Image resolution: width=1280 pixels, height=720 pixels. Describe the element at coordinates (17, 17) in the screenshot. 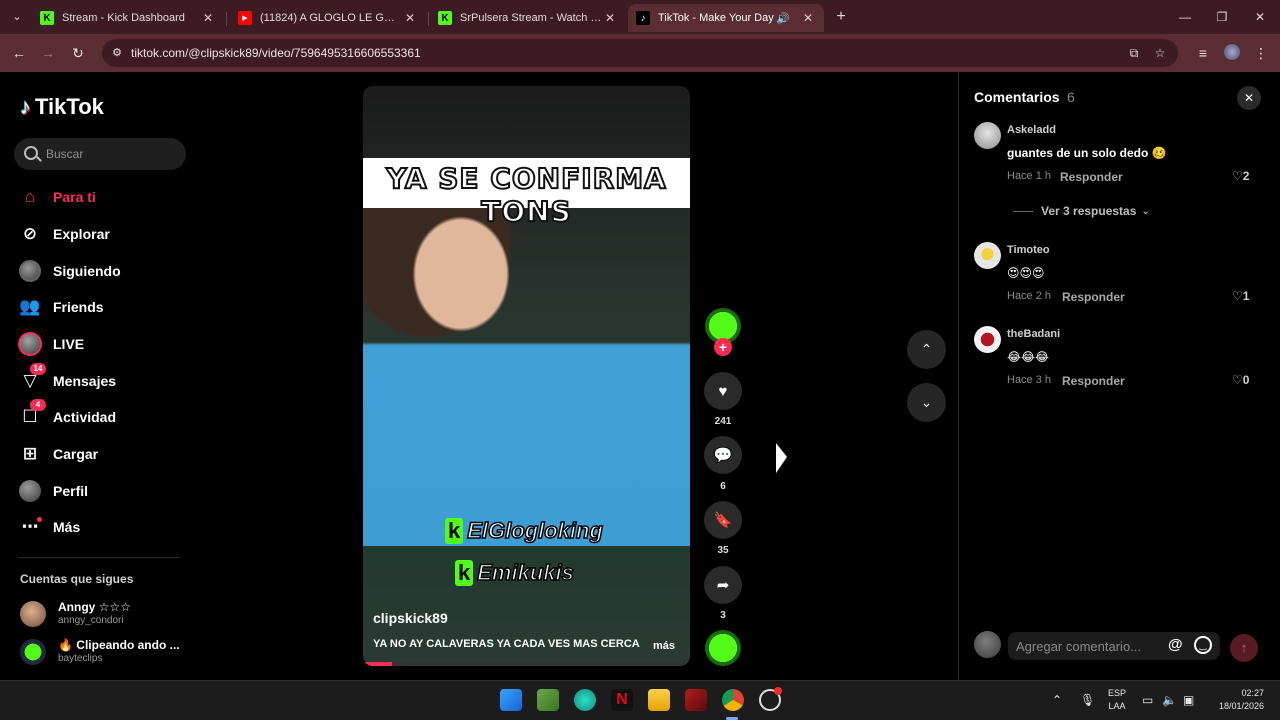

I see `tab-search-chevron-icon: ⌄` at that location.